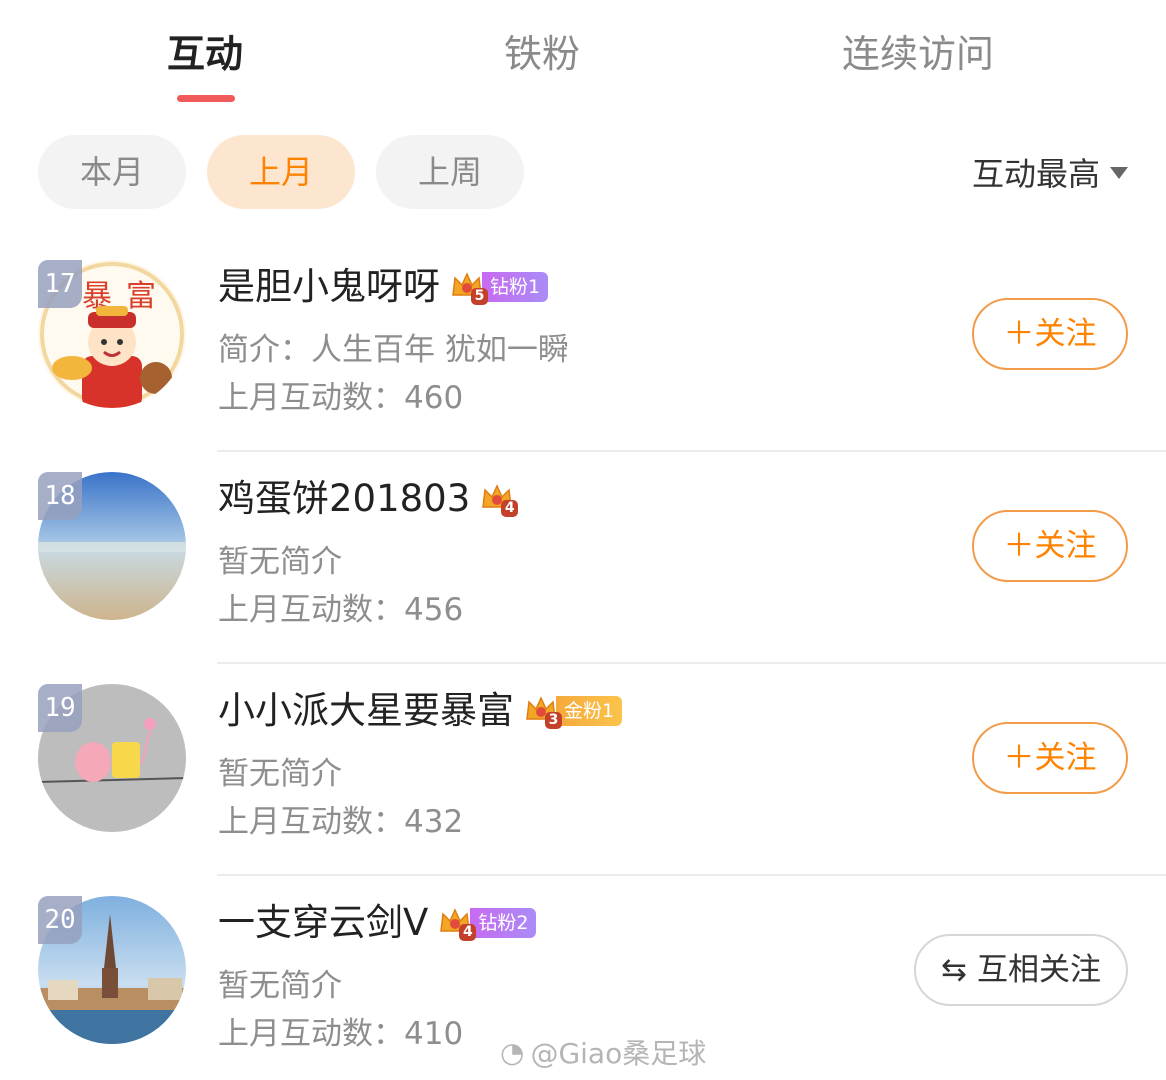 The image size is (1166, 1080). What do you see at coordinates (503, 923) in the screenshot?
I see `fan-tag: 钻粉2` at bounding box center [503, 923].